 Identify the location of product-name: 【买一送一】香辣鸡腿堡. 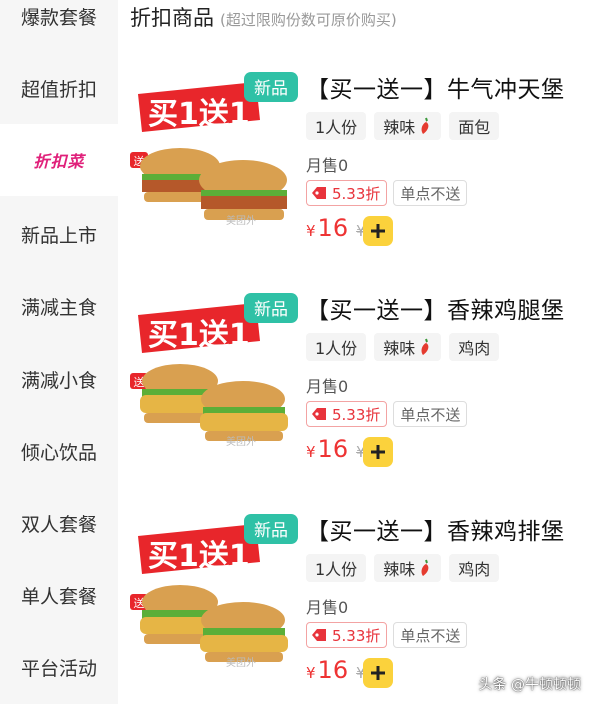
(435, 308).